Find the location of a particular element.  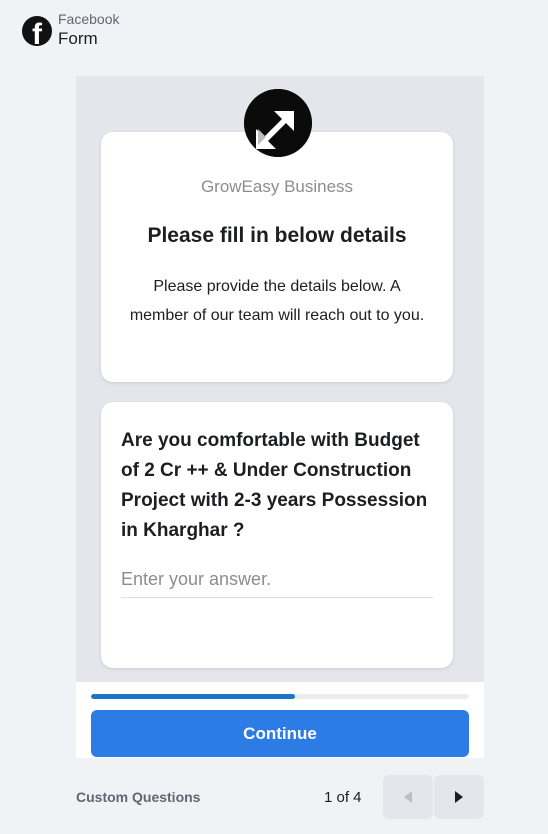

chevron-right-icon is located at coordinates (459, 797).